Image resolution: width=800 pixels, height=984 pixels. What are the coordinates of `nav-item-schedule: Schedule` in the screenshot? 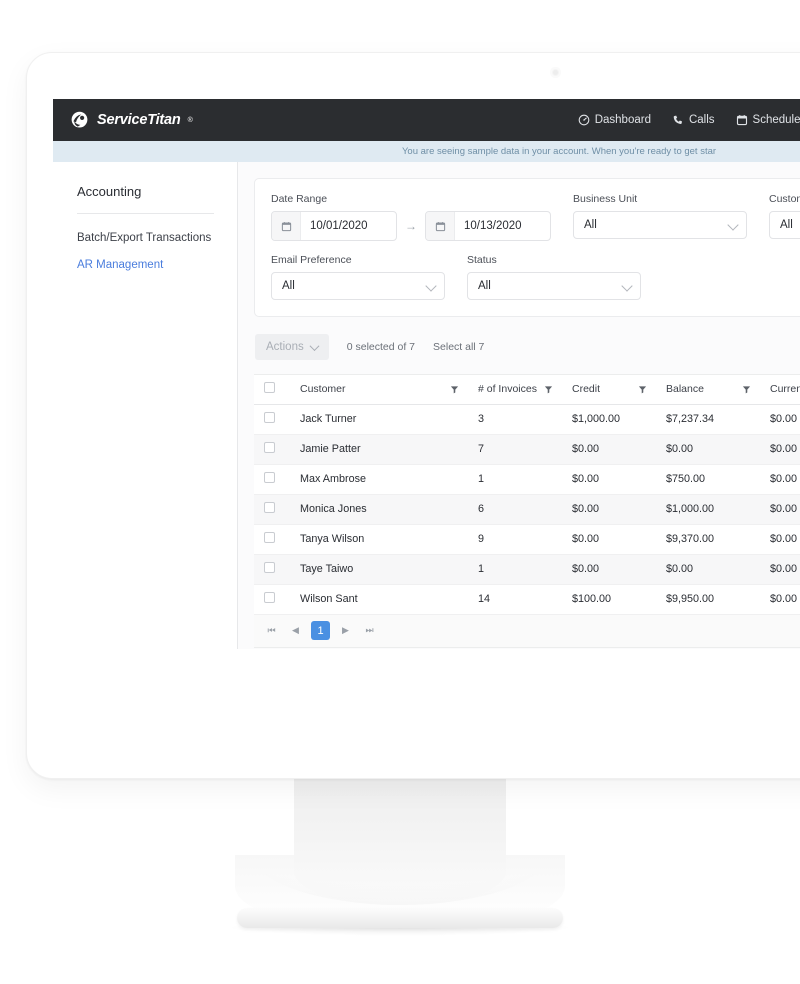 It's located at (768, 120).